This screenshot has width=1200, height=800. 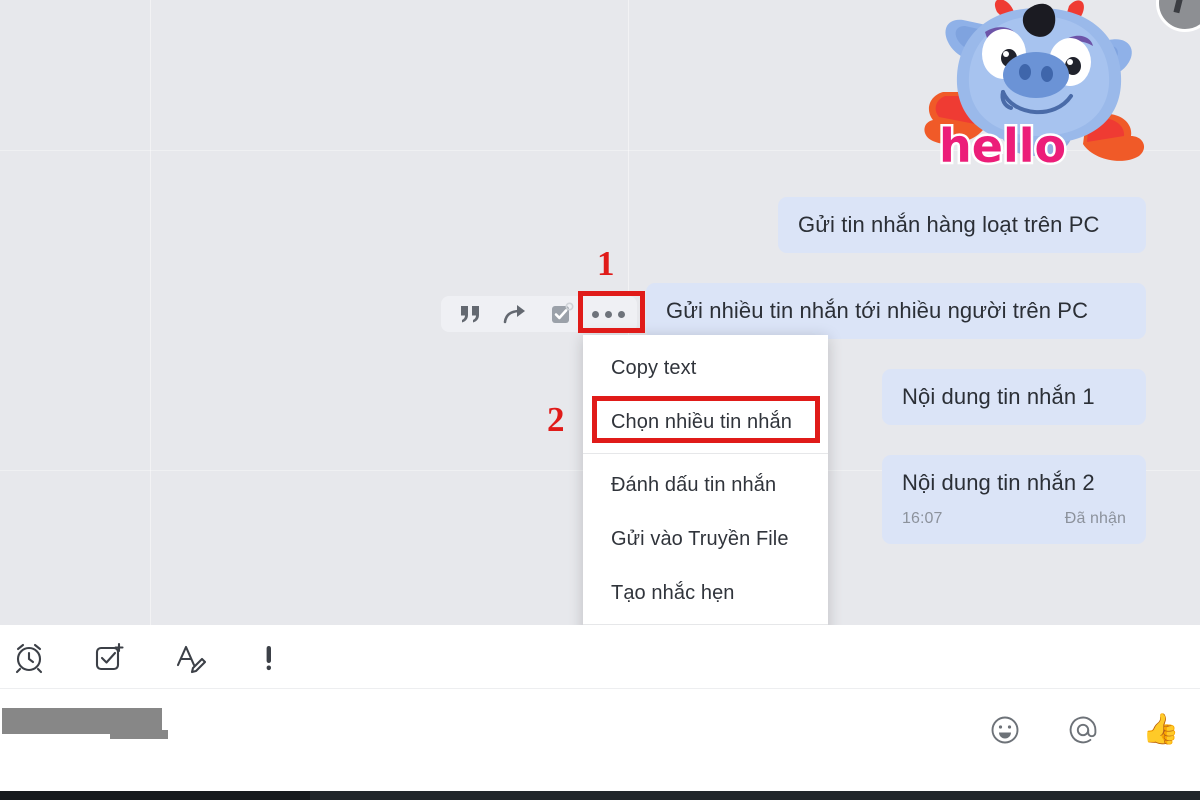 I want to click on menu-item-copy-text: Copy text, so click(x=705, y=368).